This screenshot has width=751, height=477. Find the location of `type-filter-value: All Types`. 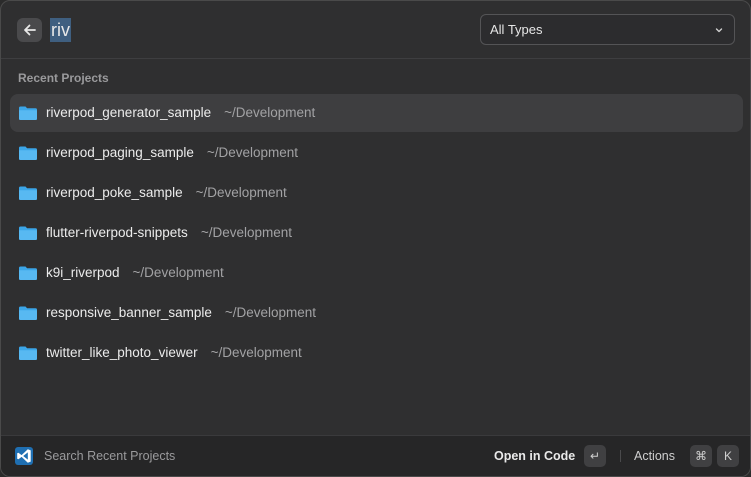

type-filter-value: All Types is located at coordinates (516, 29).